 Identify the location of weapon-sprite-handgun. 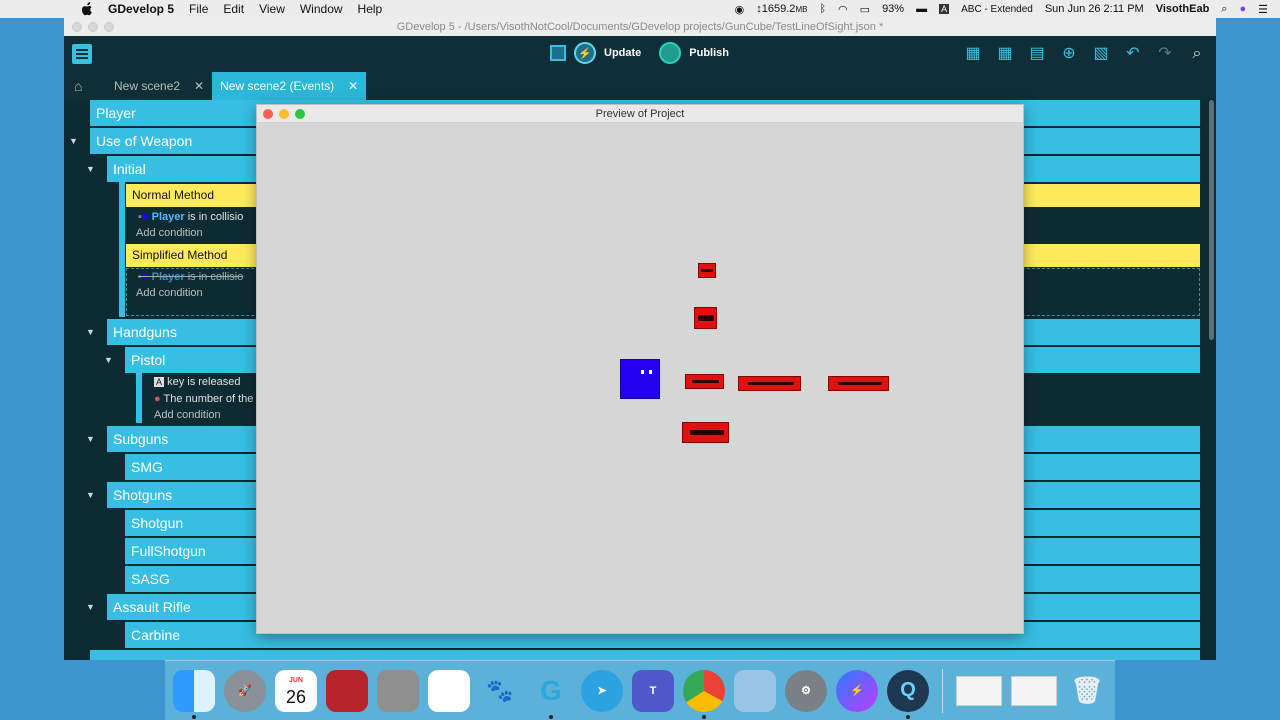
(705, 318).